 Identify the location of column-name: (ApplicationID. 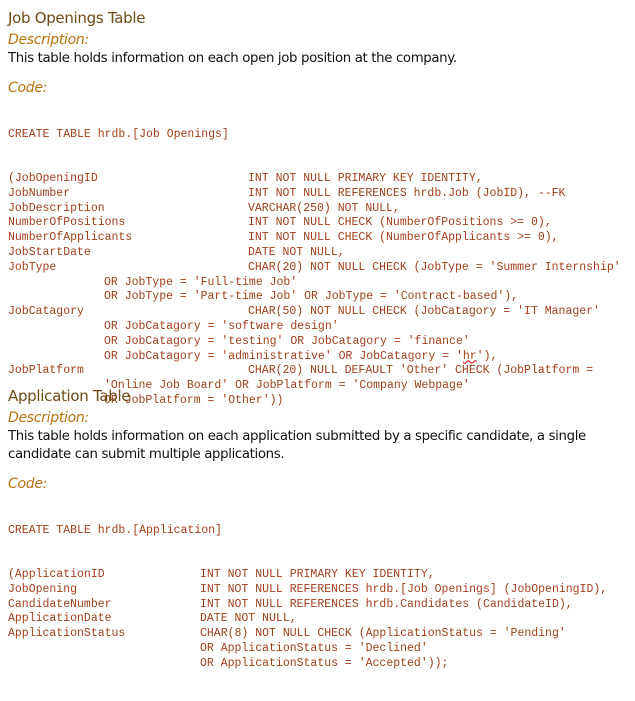
(56, 574).